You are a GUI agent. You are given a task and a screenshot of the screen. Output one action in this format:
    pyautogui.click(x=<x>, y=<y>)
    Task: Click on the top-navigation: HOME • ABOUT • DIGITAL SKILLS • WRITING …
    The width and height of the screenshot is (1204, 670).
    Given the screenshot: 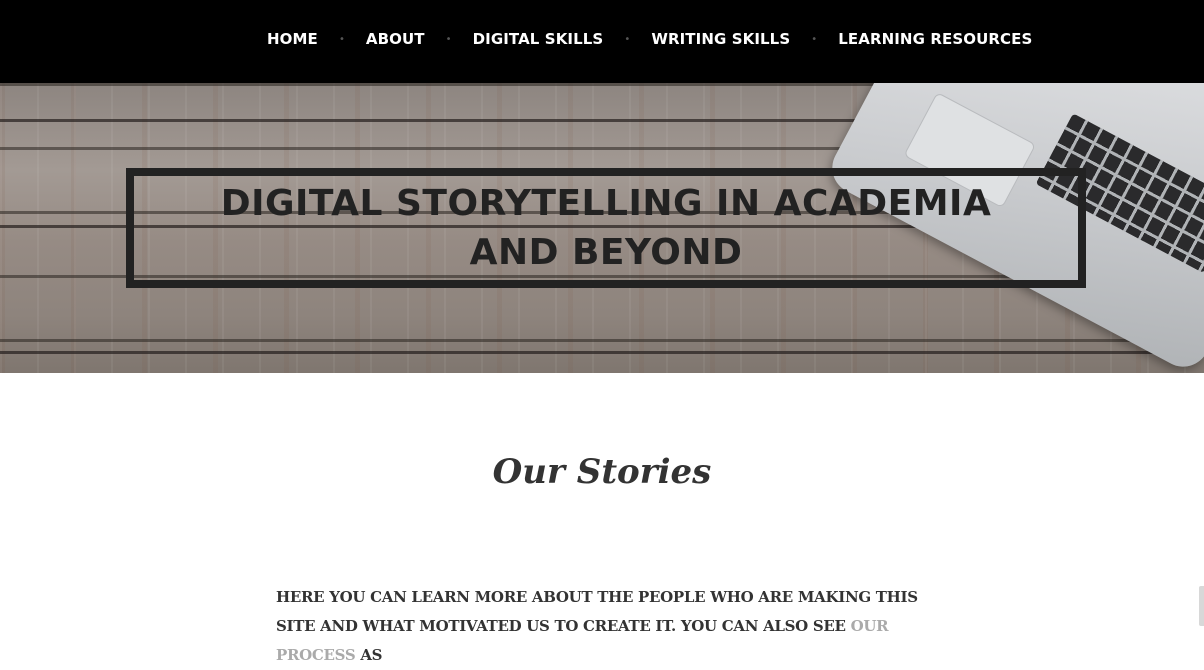 What is the action you would take?
    pyautogui.click(x=602, y=41)
    